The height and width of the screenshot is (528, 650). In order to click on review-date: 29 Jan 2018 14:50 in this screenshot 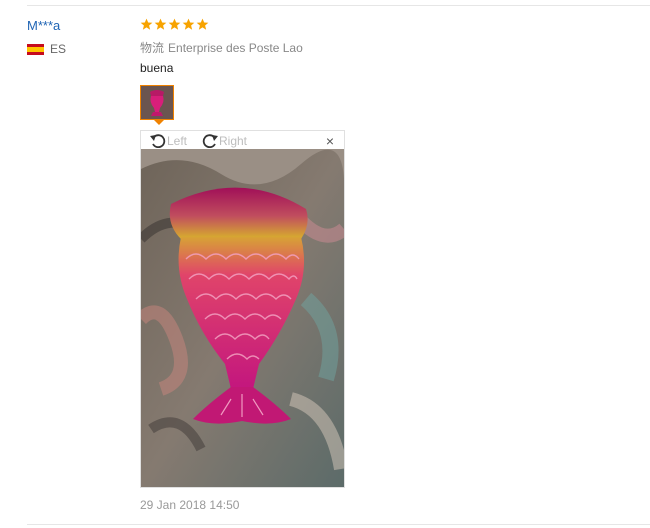, I will do `click(190, 505)`.